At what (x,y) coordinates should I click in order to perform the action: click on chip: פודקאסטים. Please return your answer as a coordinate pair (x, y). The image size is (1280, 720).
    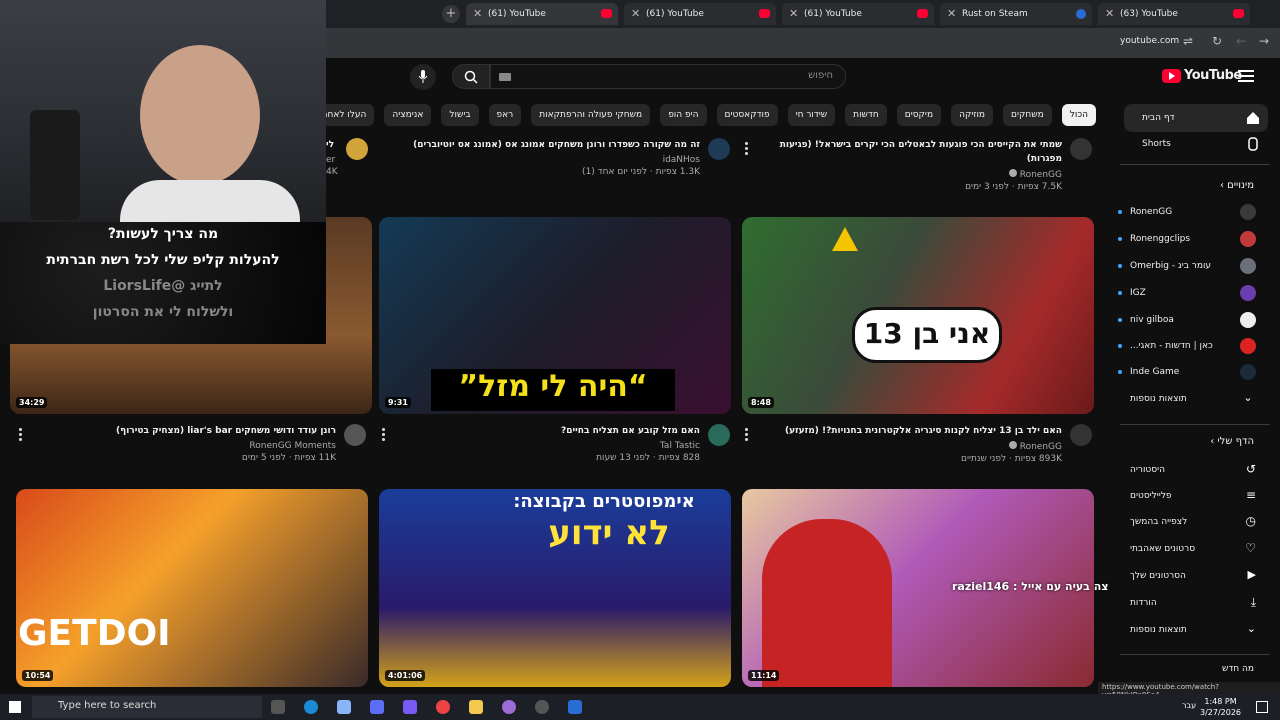
    Looking at the image, I should click on (747, 115).